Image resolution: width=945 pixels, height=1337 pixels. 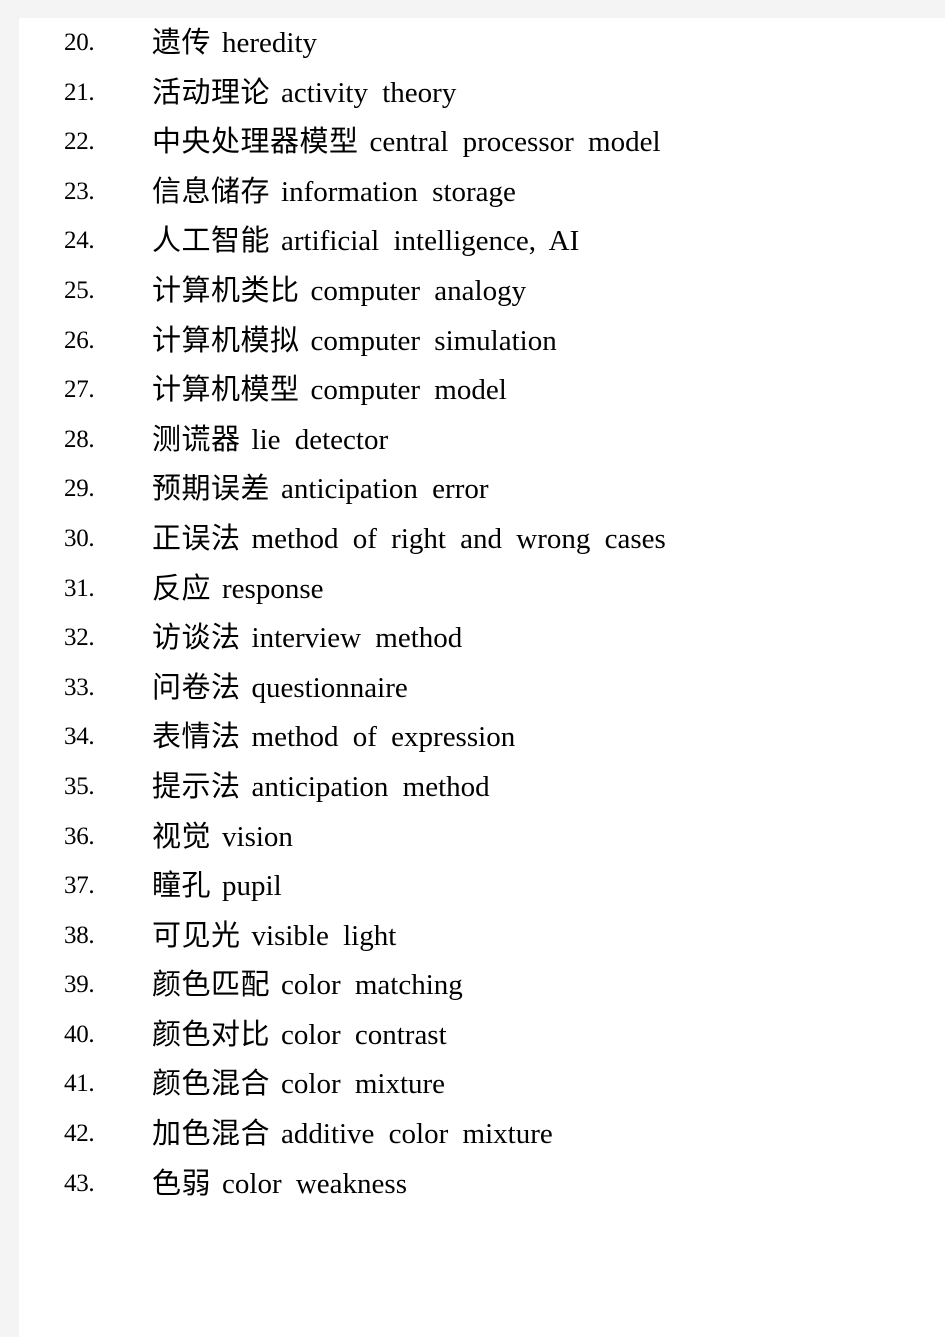 I want to click on entry-term-english: color mixture, so click(x=363, y=1084).